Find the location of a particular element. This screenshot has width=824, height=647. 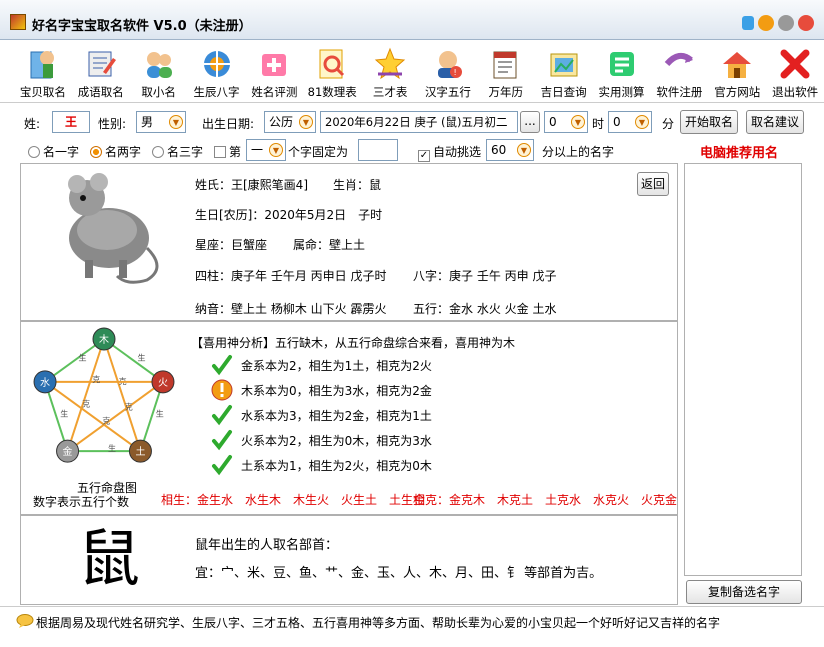

toolbar-button-baby-book: 宝贝取名 is located at coordinates (43, 72).